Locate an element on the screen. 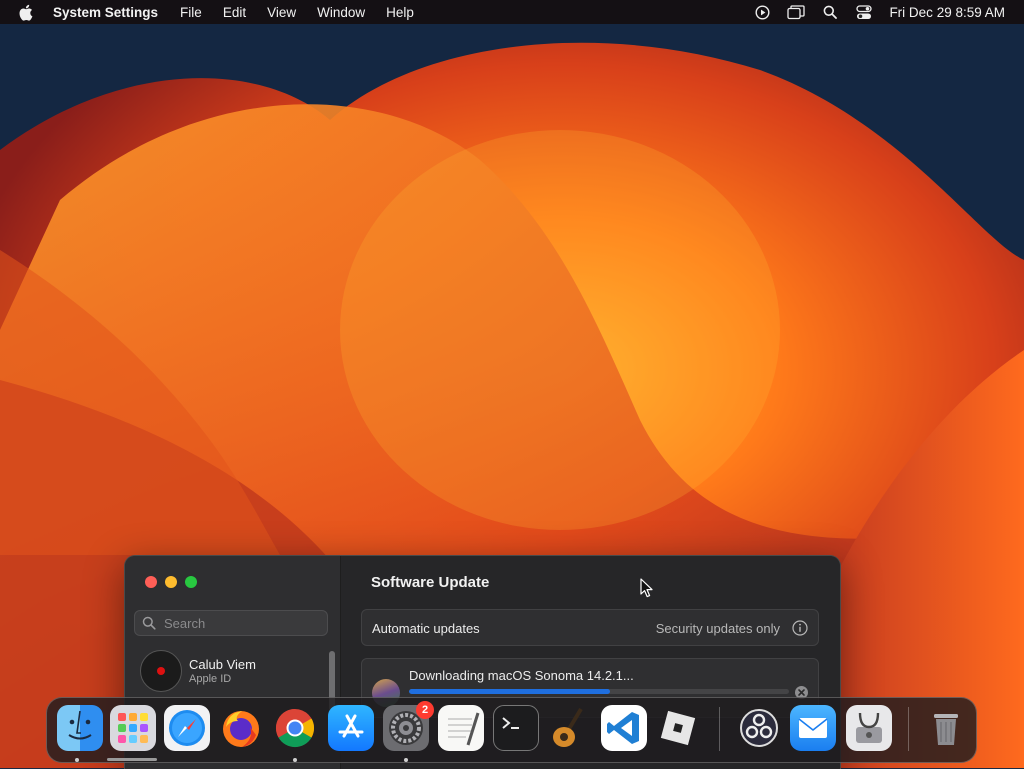 Image resolution: width=1024 pixels, height=769 pixels. account-subtitle: Apple ID is located at coordinates (210, 679).